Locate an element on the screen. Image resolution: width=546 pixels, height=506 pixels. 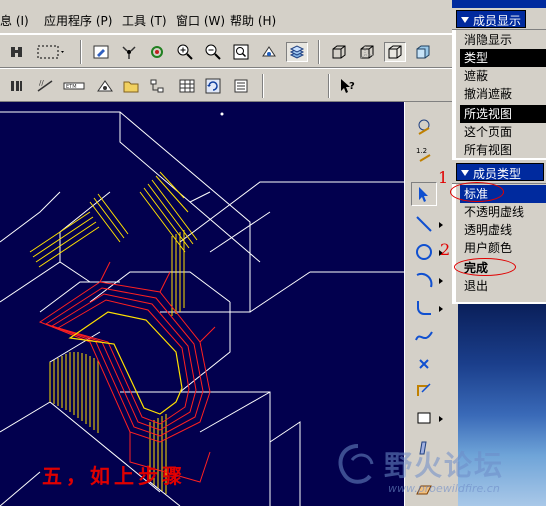
reorient-icon is located at coordinates (269, 52).